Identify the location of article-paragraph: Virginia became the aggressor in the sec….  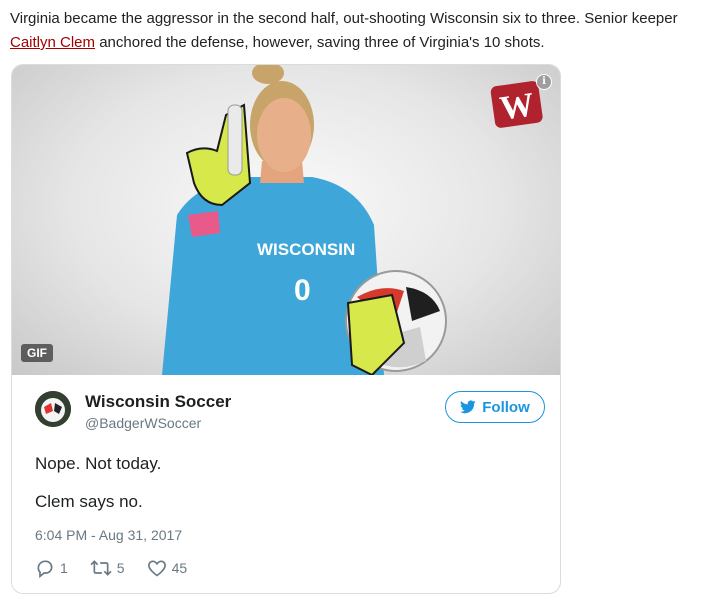
(355, 31).